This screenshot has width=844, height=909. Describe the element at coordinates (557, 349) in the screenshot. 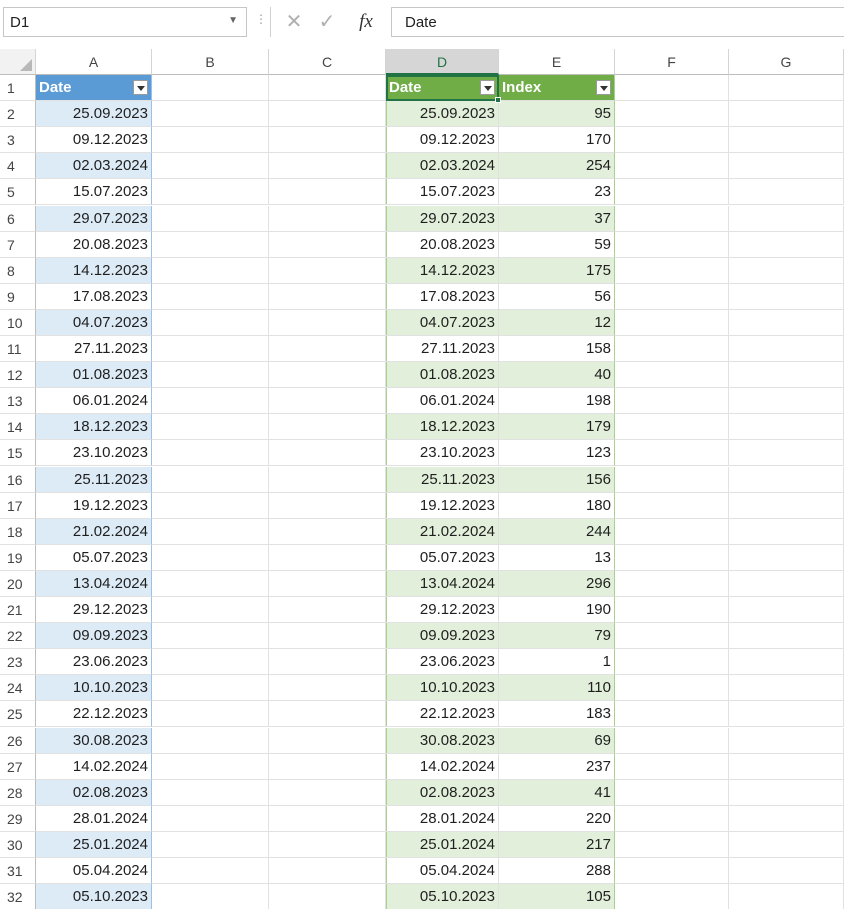

I see `table2-index-cell: 158` at that location.